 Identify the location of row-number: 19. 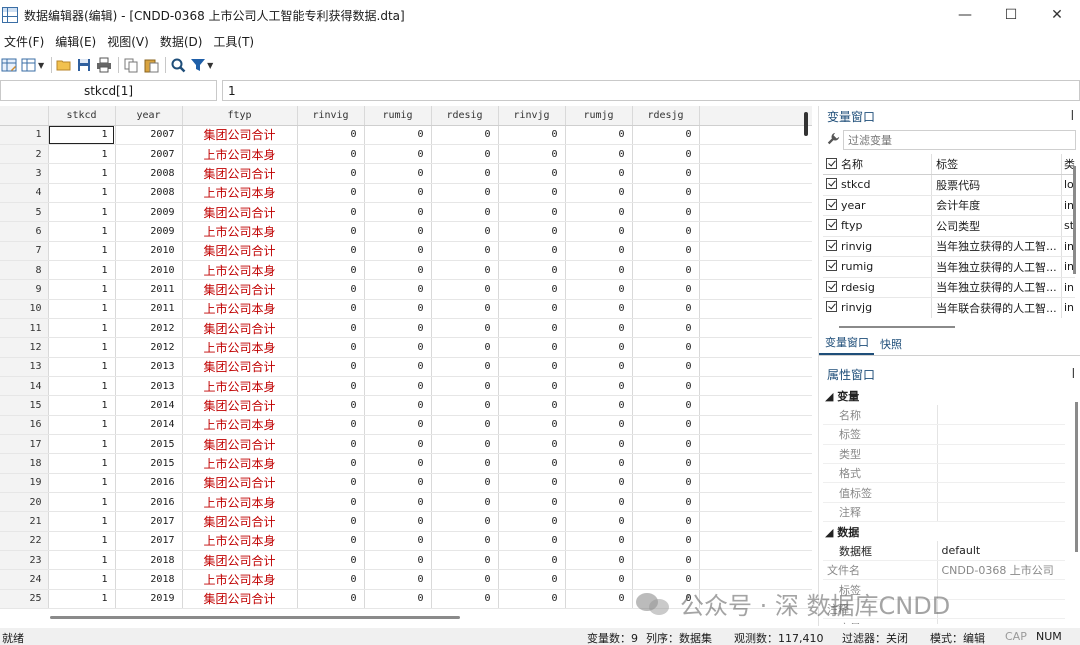
(24, 483).